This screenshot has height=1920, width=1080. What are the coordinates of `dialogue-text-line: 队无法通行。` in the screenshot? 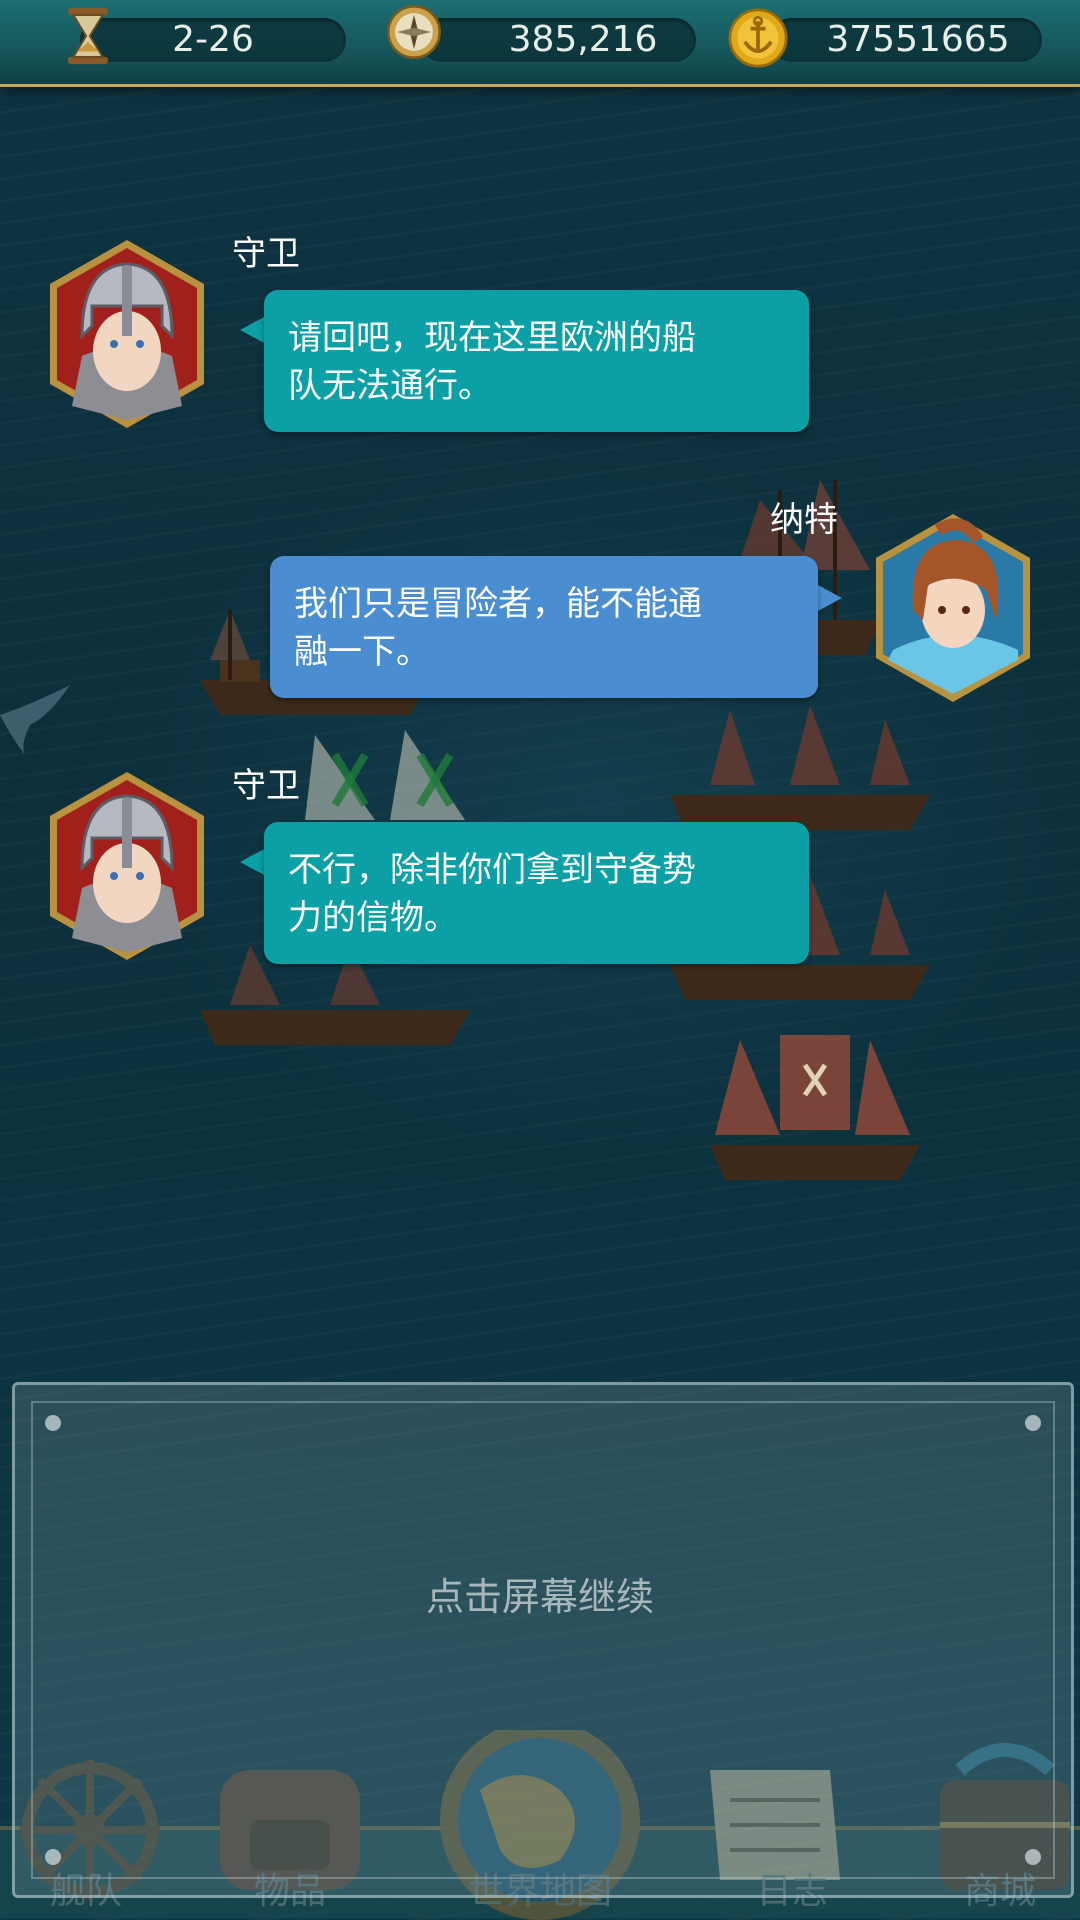 It's located at (390, 386).